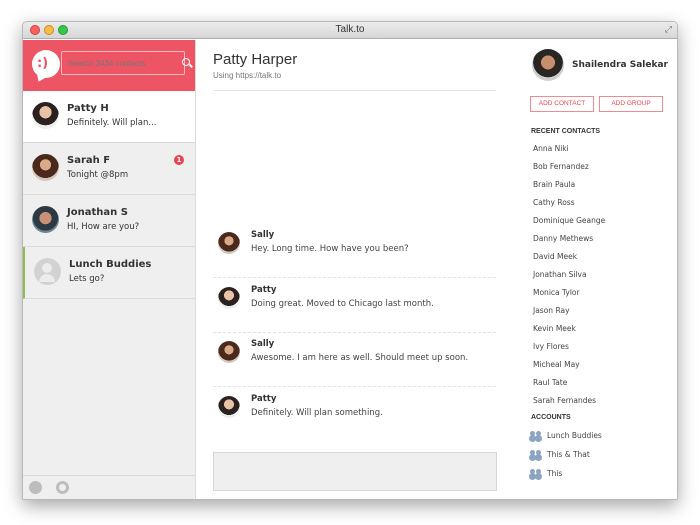 This screenshot has width=700, height=525. Describe the element at coordinates (317, 413) in the screenshot. I see `message-text: Definitely. Will plan something.` at that location.